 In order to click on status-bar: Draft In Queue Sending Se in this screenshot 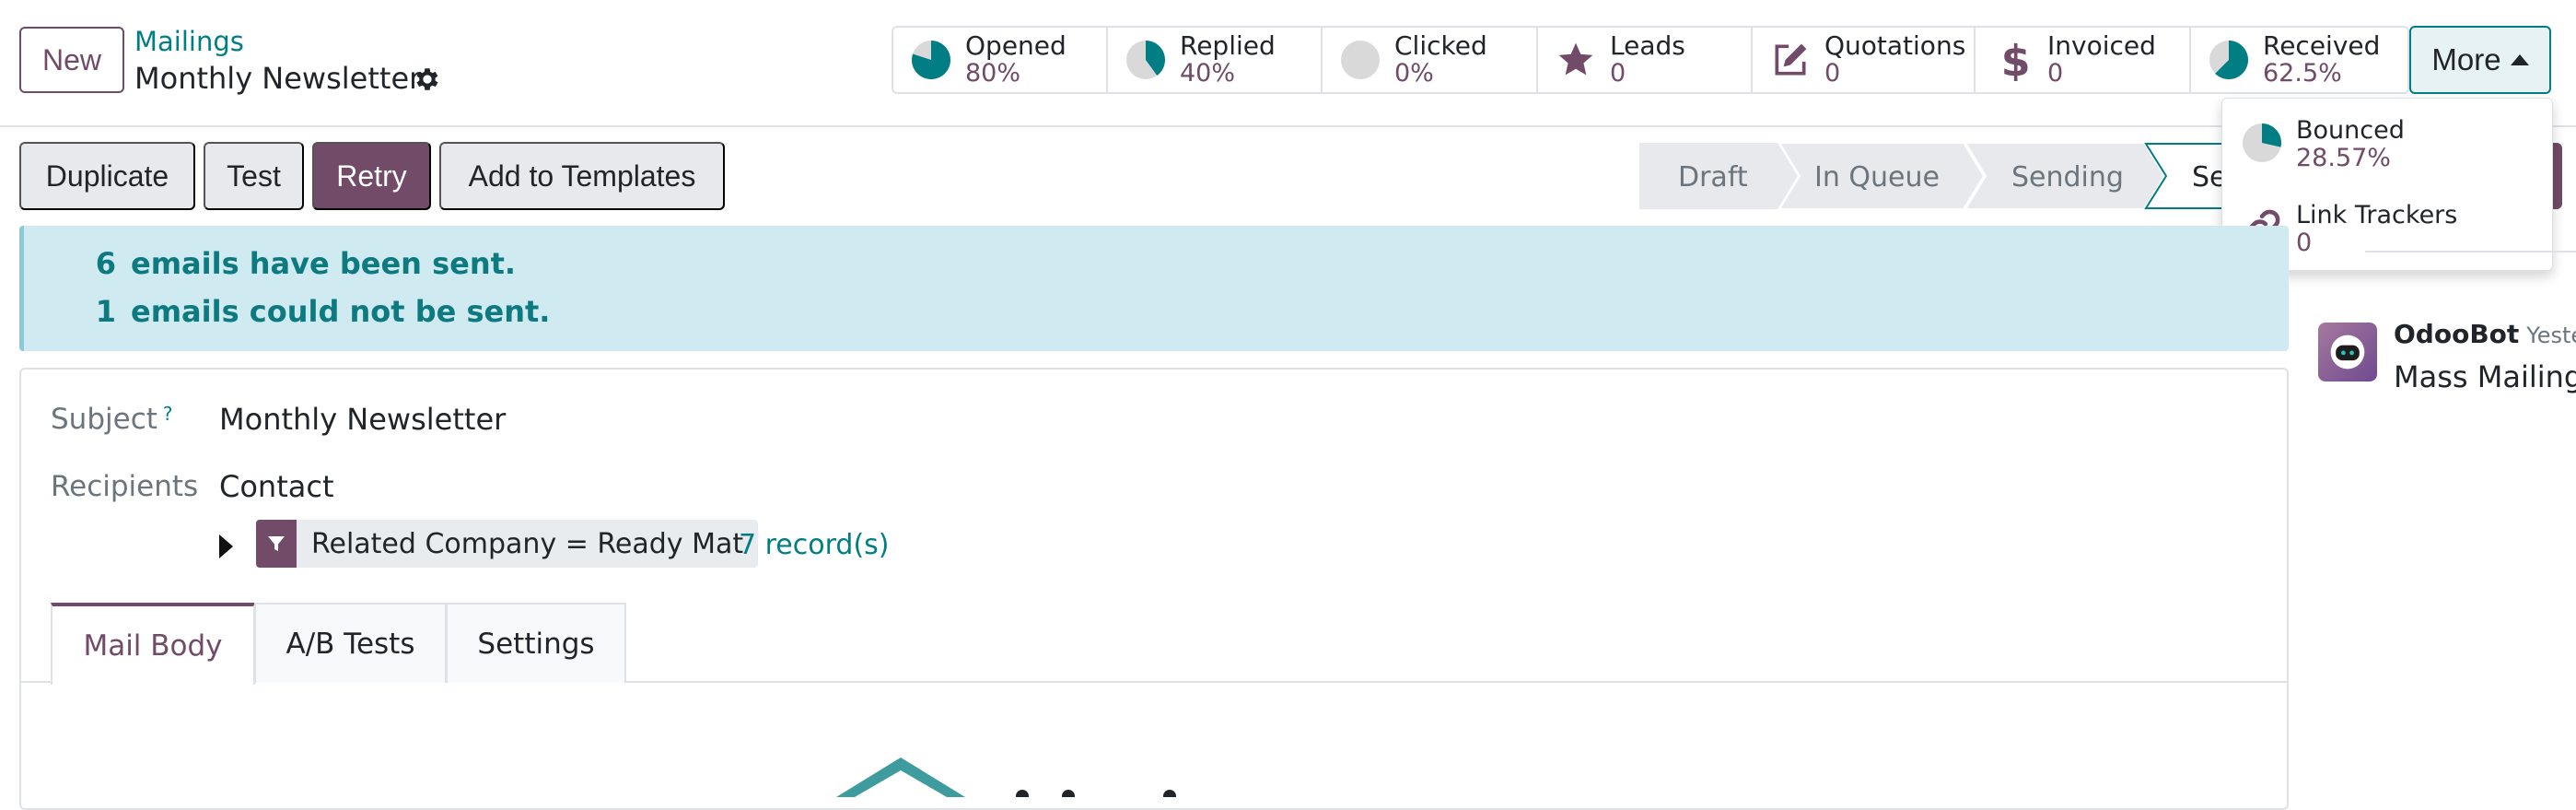, I will do `click(1934, 176)`.